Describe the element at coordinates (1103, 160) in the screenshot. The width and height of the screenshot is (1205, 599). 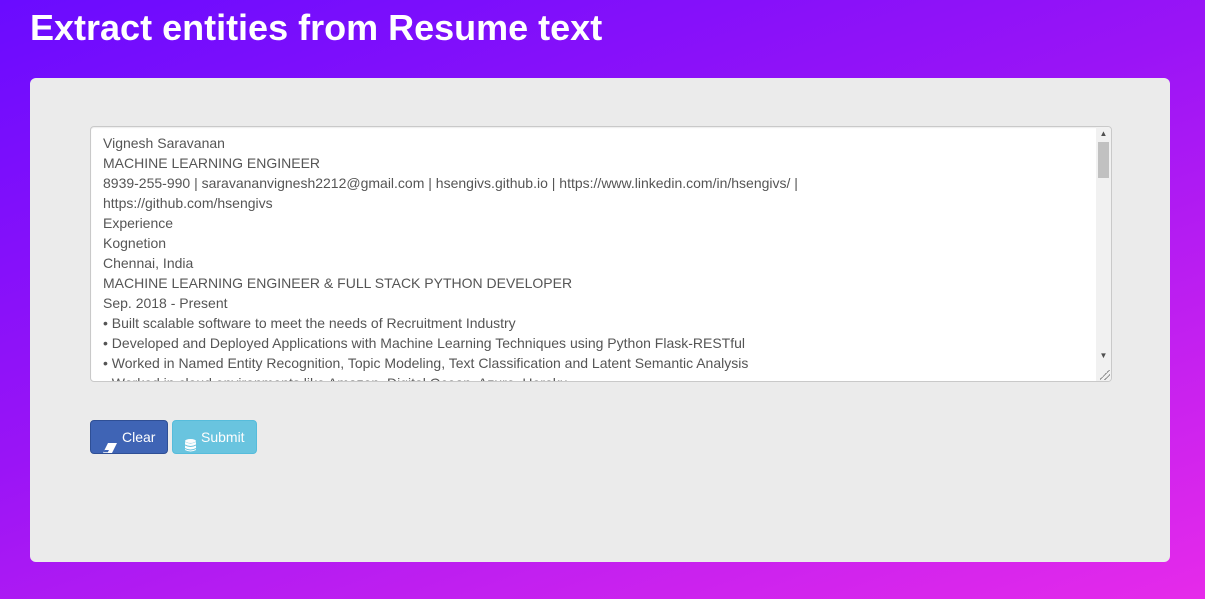
I see `scroll-thumb` at that location.